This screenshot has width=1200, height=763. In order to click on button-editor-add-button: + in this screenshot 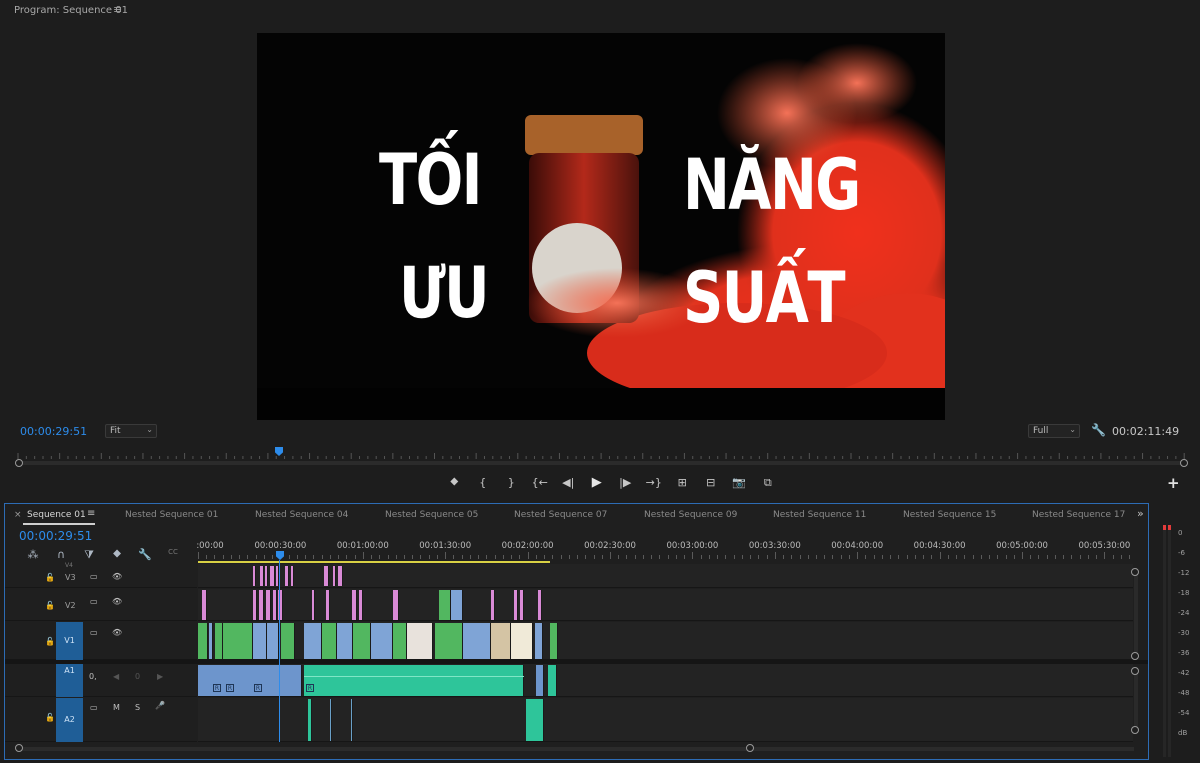, I will do `click(1173, 483)`.